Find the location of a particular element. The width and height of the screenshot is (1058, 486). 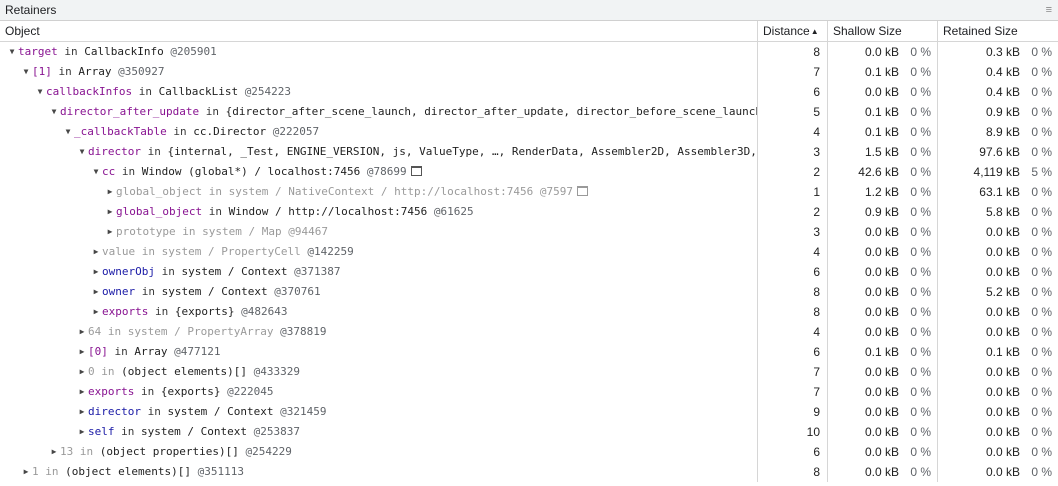

retainer-class: system / Context is located at coordinates (218, 291).